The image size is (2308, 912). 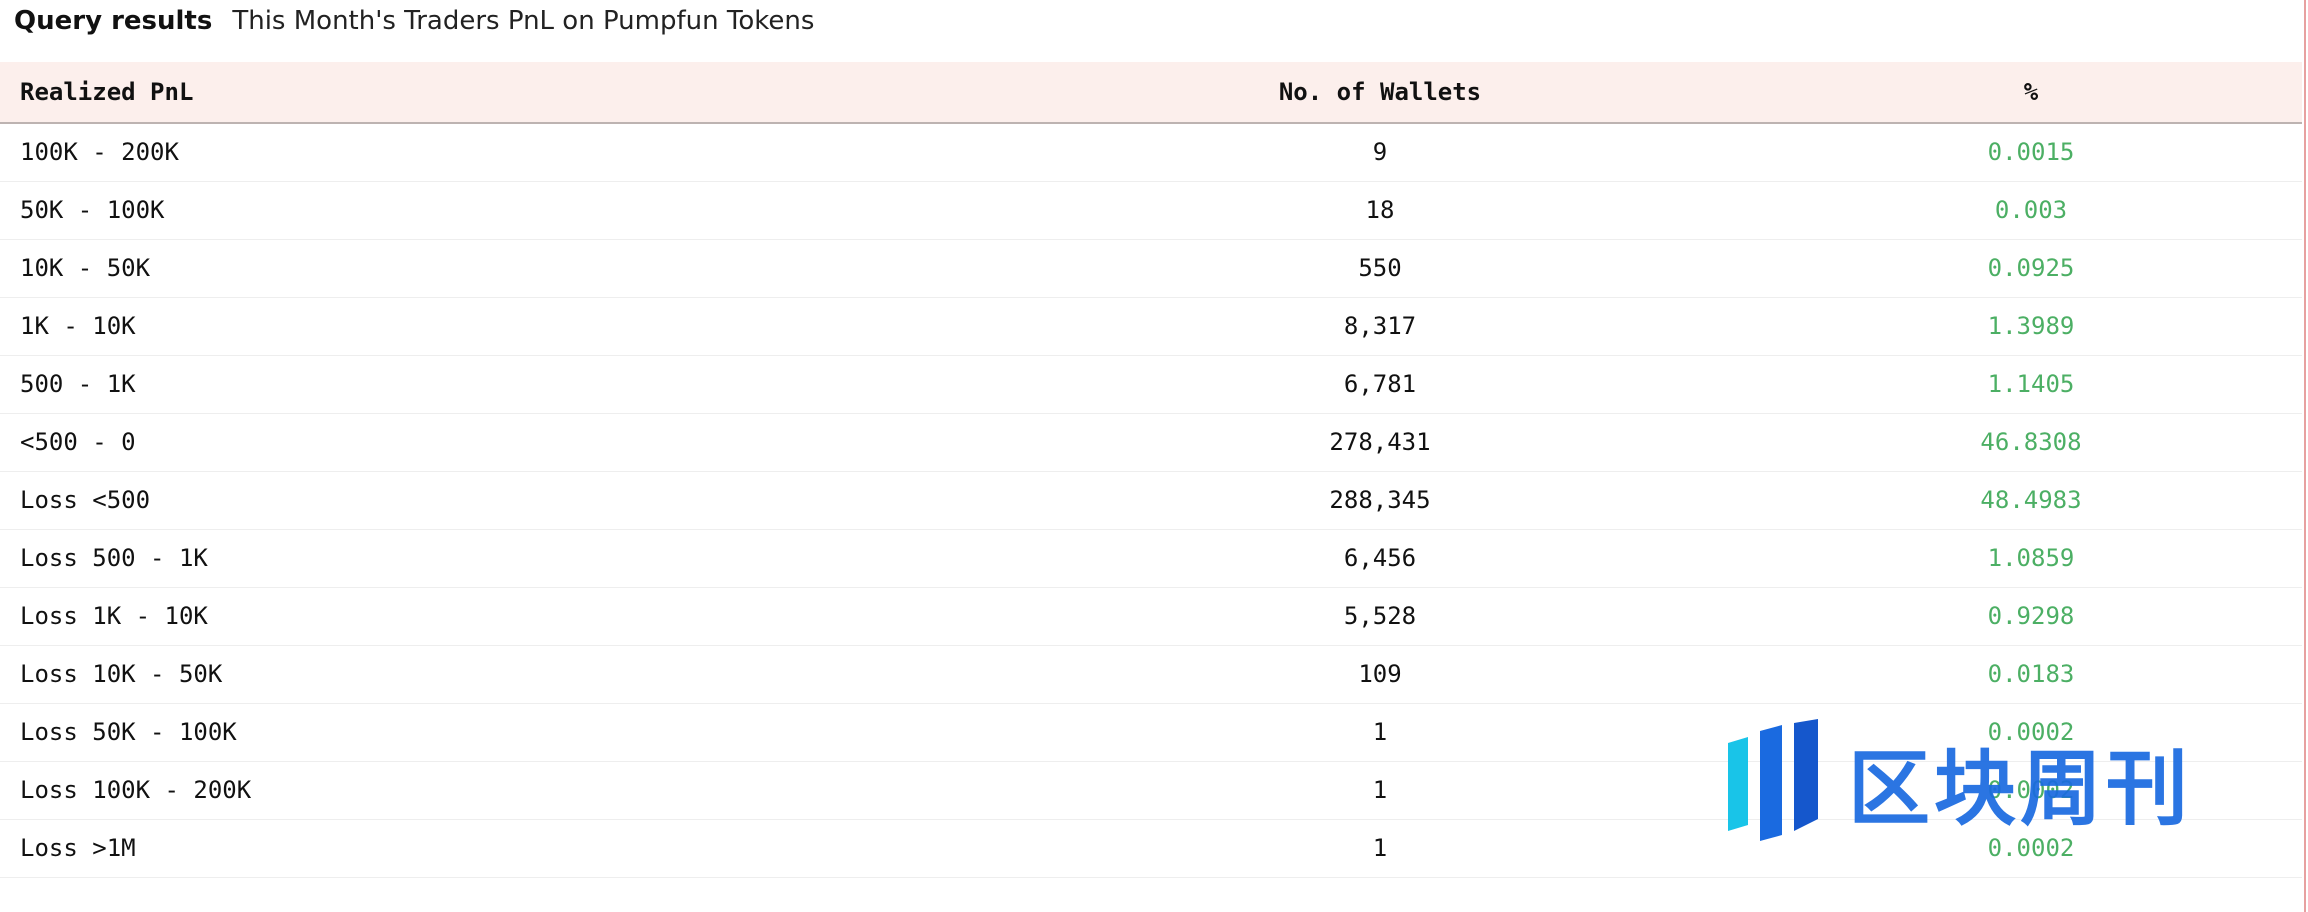 I want to click on table-row: <500 - 0 278,431 46.8308, so click(x=1151, y=442).